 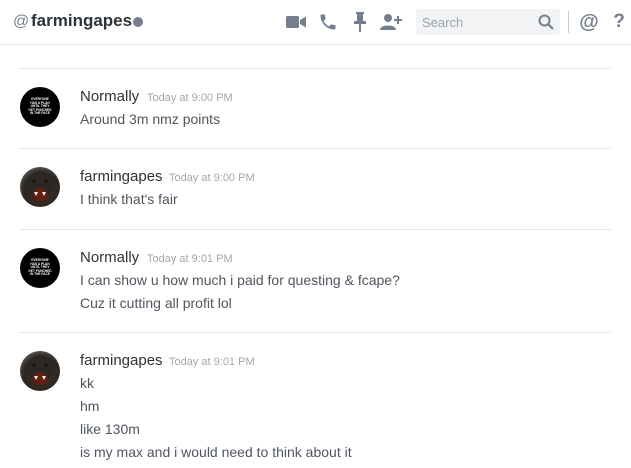 What do you see at coordinates (315, 22) in the screenshot?
I see `channel-header: @ farmingapes @ ?` at bounding box center [315, 22].